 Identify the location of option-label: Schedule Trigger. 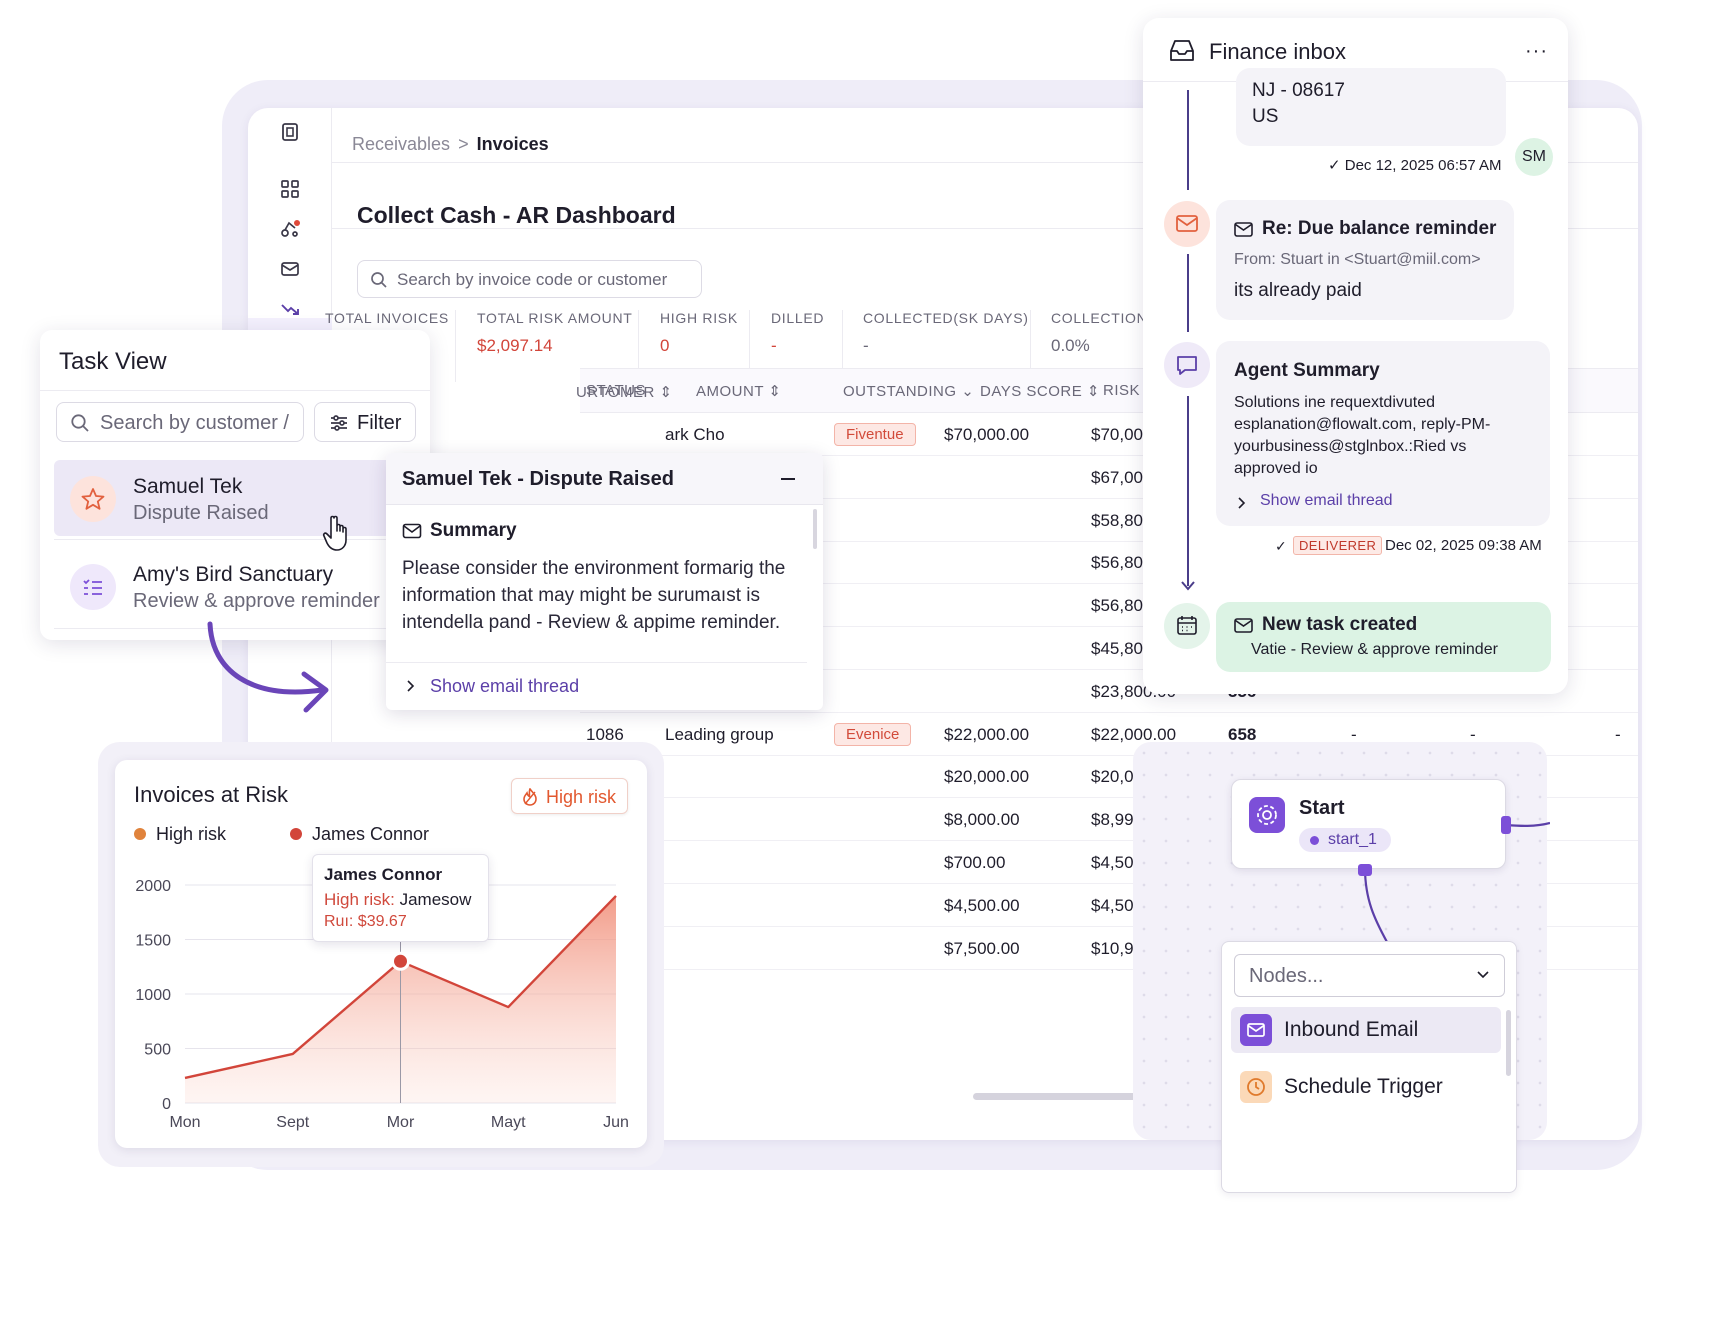
(1363, 1086).